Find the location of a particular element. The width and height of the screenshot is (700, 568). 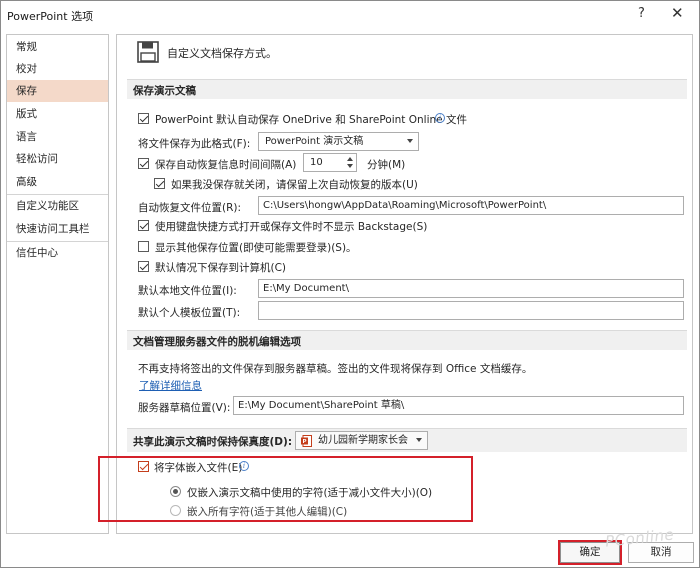

autorecover-minutes-value: 10 is located at coordinates (316, 162).